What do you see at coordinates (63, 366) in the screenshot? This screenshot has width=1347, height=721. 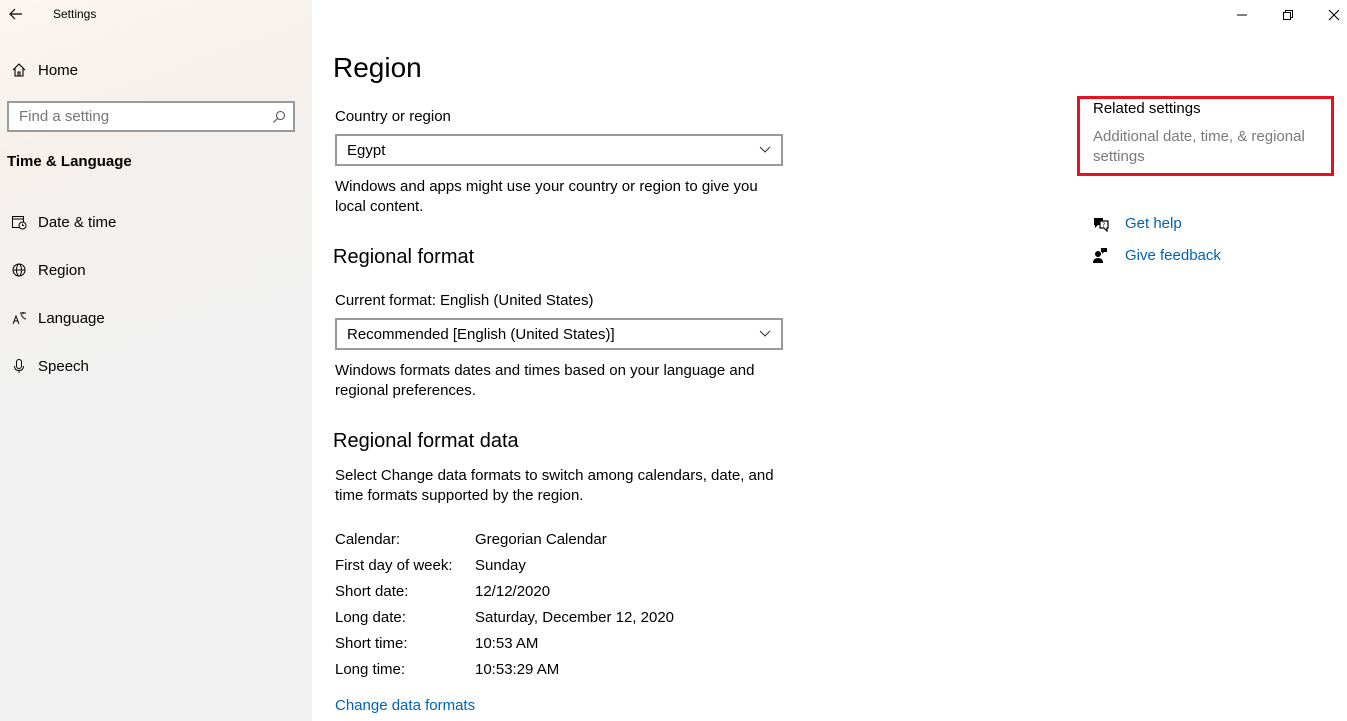 I see `sidebar-item-label: Speech` at bounding box center [63, 366].